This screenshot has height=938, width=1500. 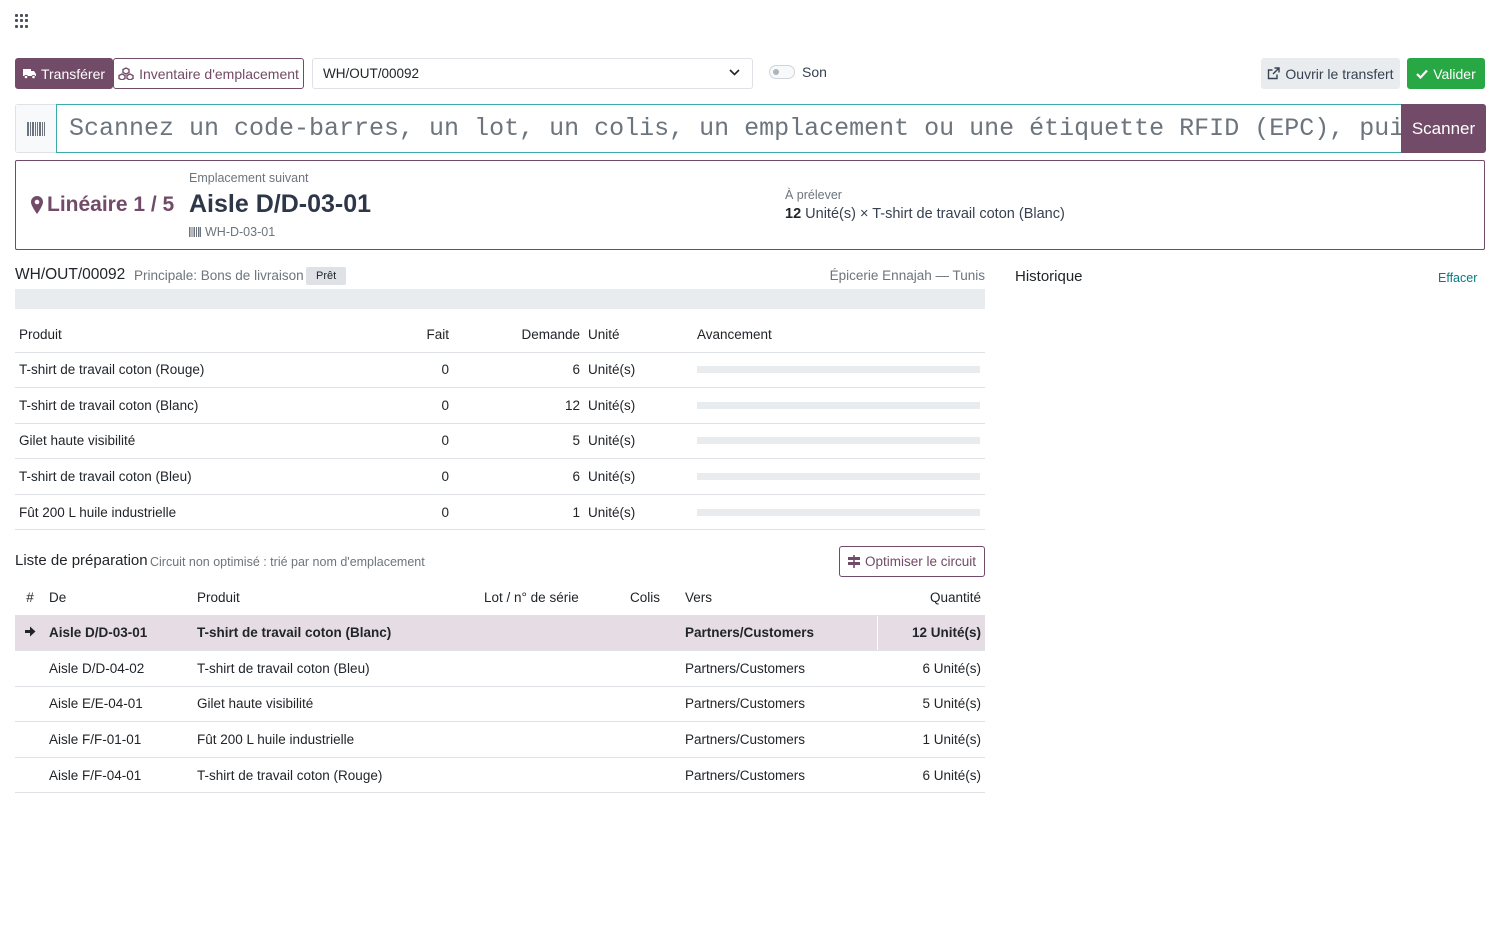 What do you see at coordinates (336, 775) in the screenshot?
I see `picking-product: T-shirt de travail coton (Rouge)` at bounding box center [336, 775].